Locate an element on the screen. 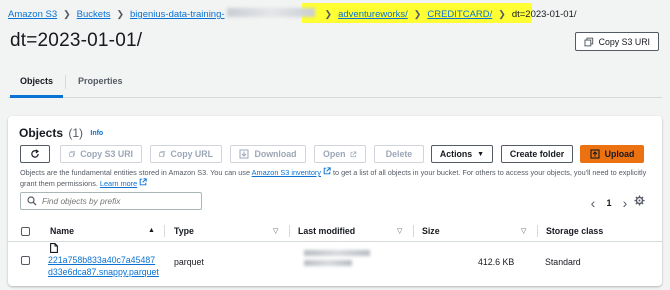 Image resolution: width=670 pixels, height=290 pixels. download-label: Download is located at coordinates (275, 154).